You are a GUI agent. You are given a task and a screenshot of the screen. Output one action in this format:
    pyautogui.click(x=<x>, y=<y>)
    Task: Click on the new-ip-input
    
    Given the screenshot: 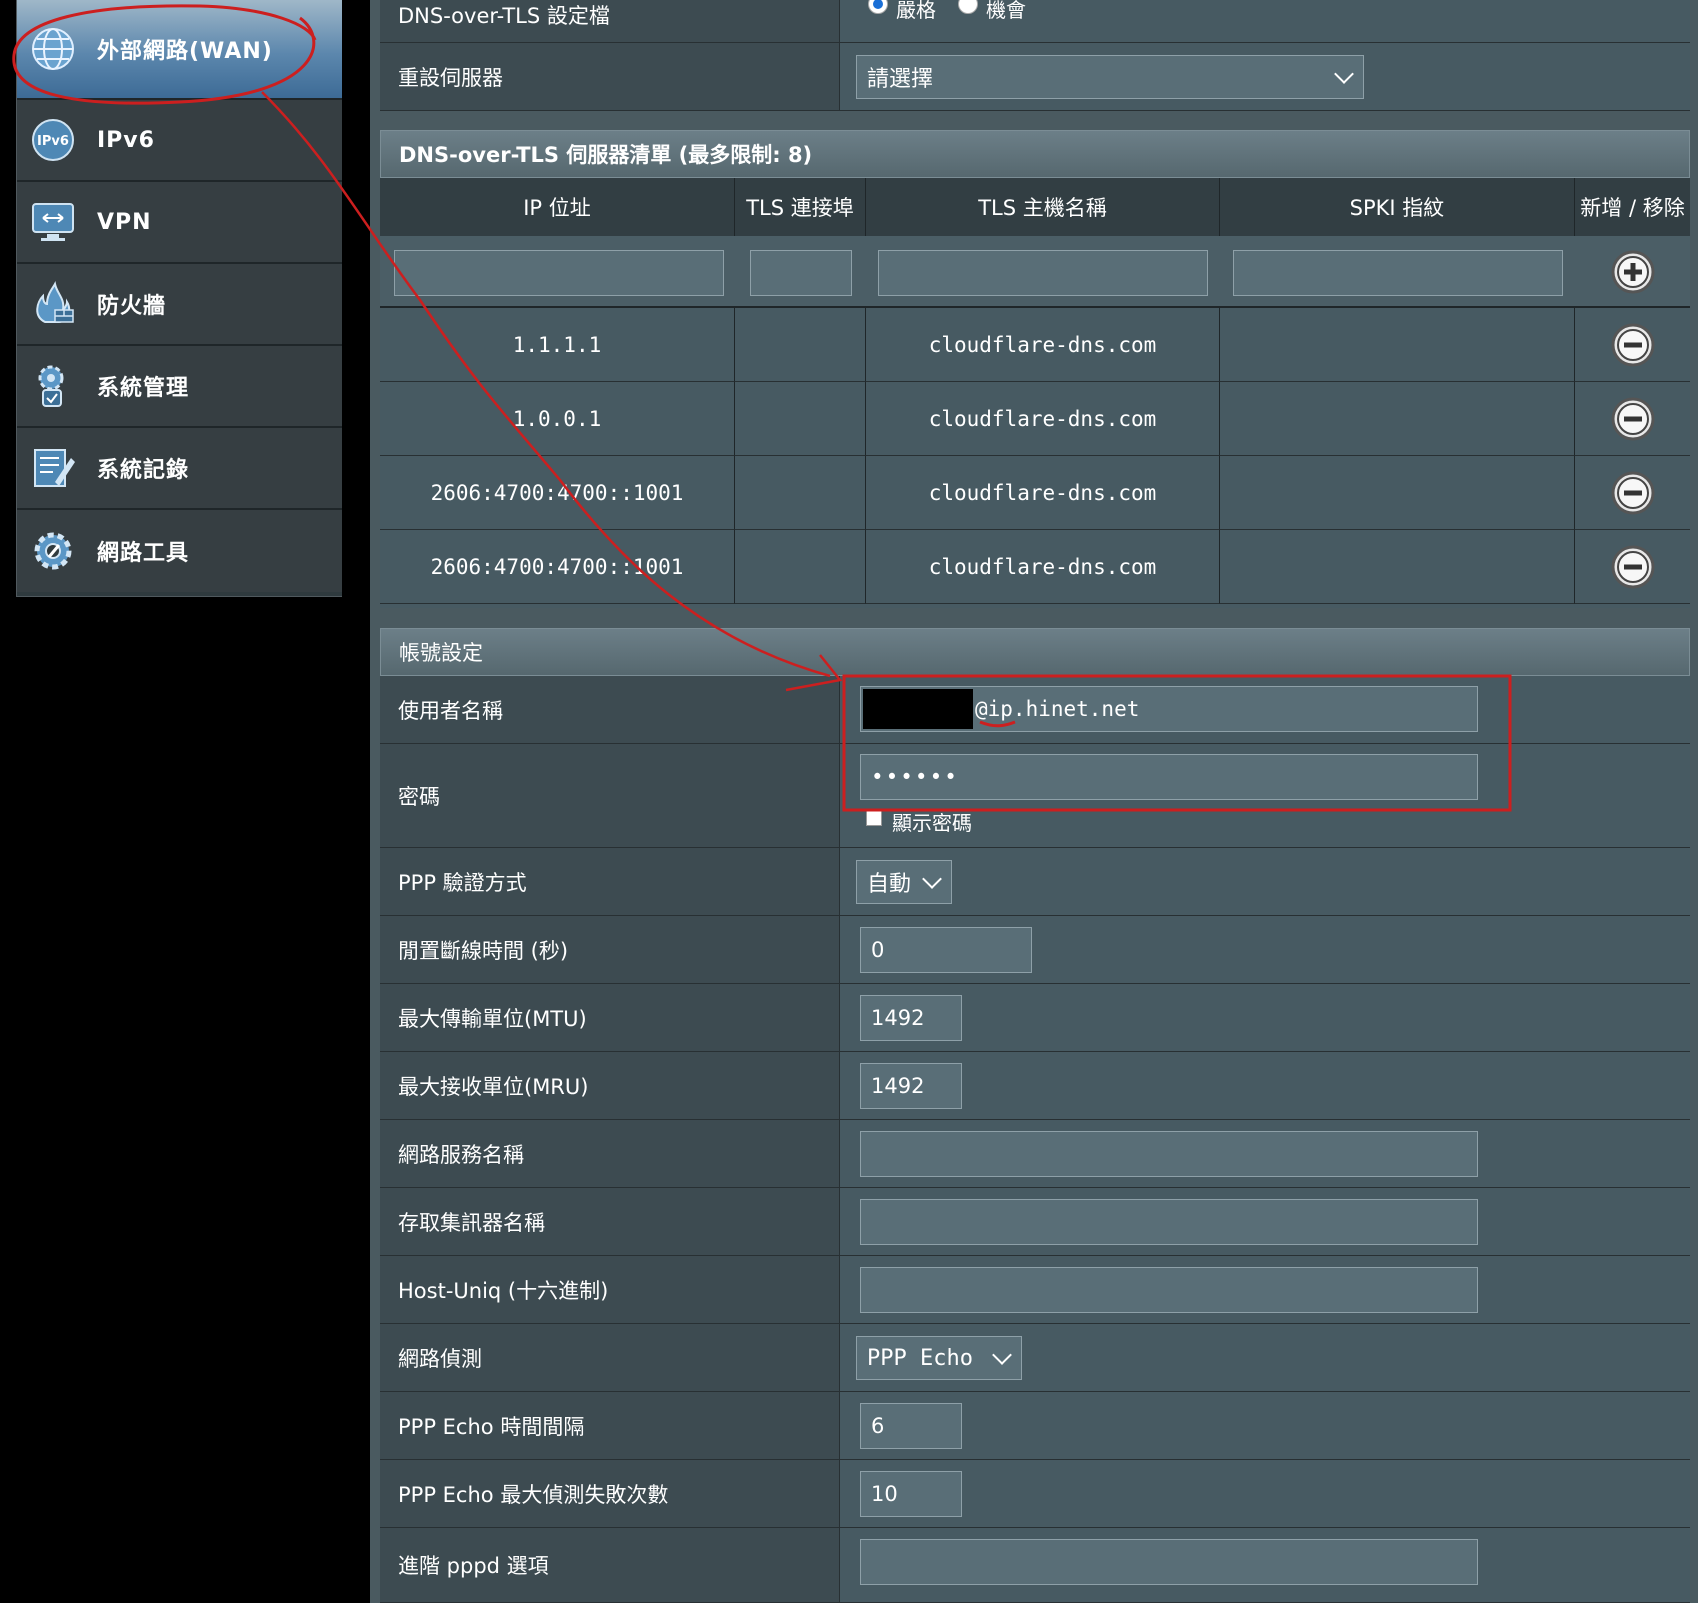 What is the action you would take?
    pyautogui.click(x=559, y=273)
    